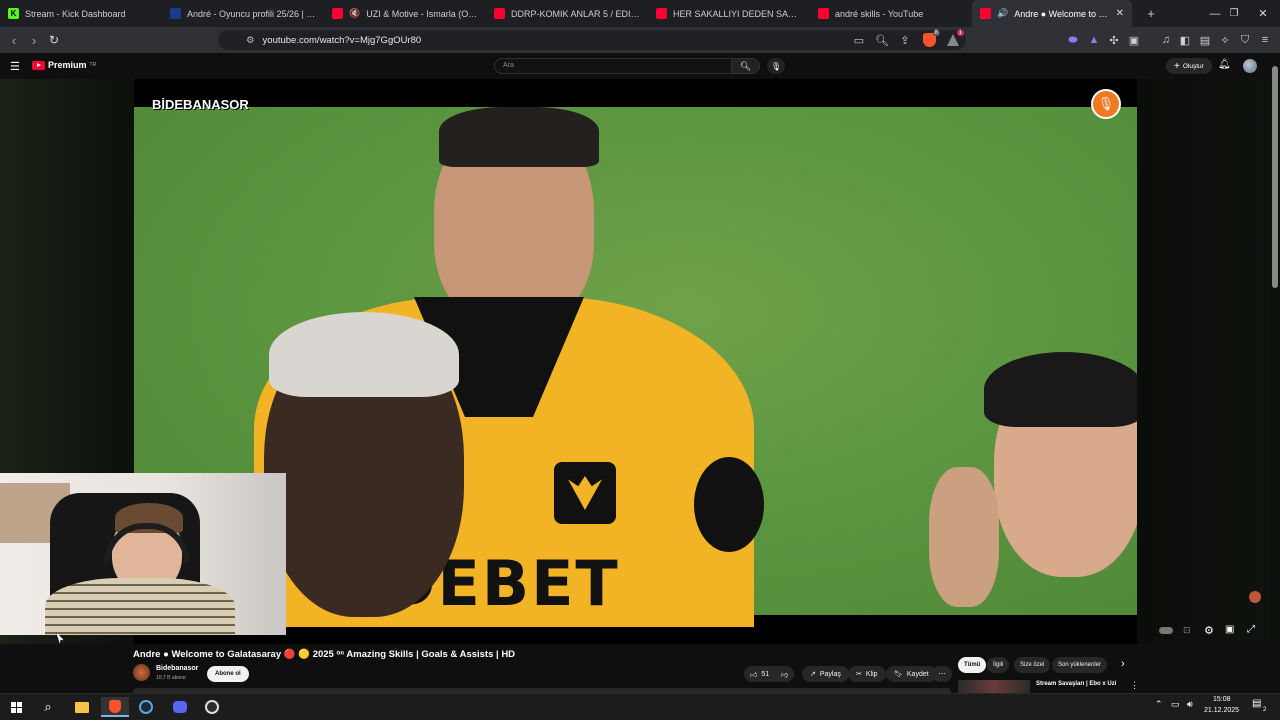 Image resolution: width=1280 pixels, height=720 pixels. I want to click on muted-icon: 🔇, so click(354, 13).